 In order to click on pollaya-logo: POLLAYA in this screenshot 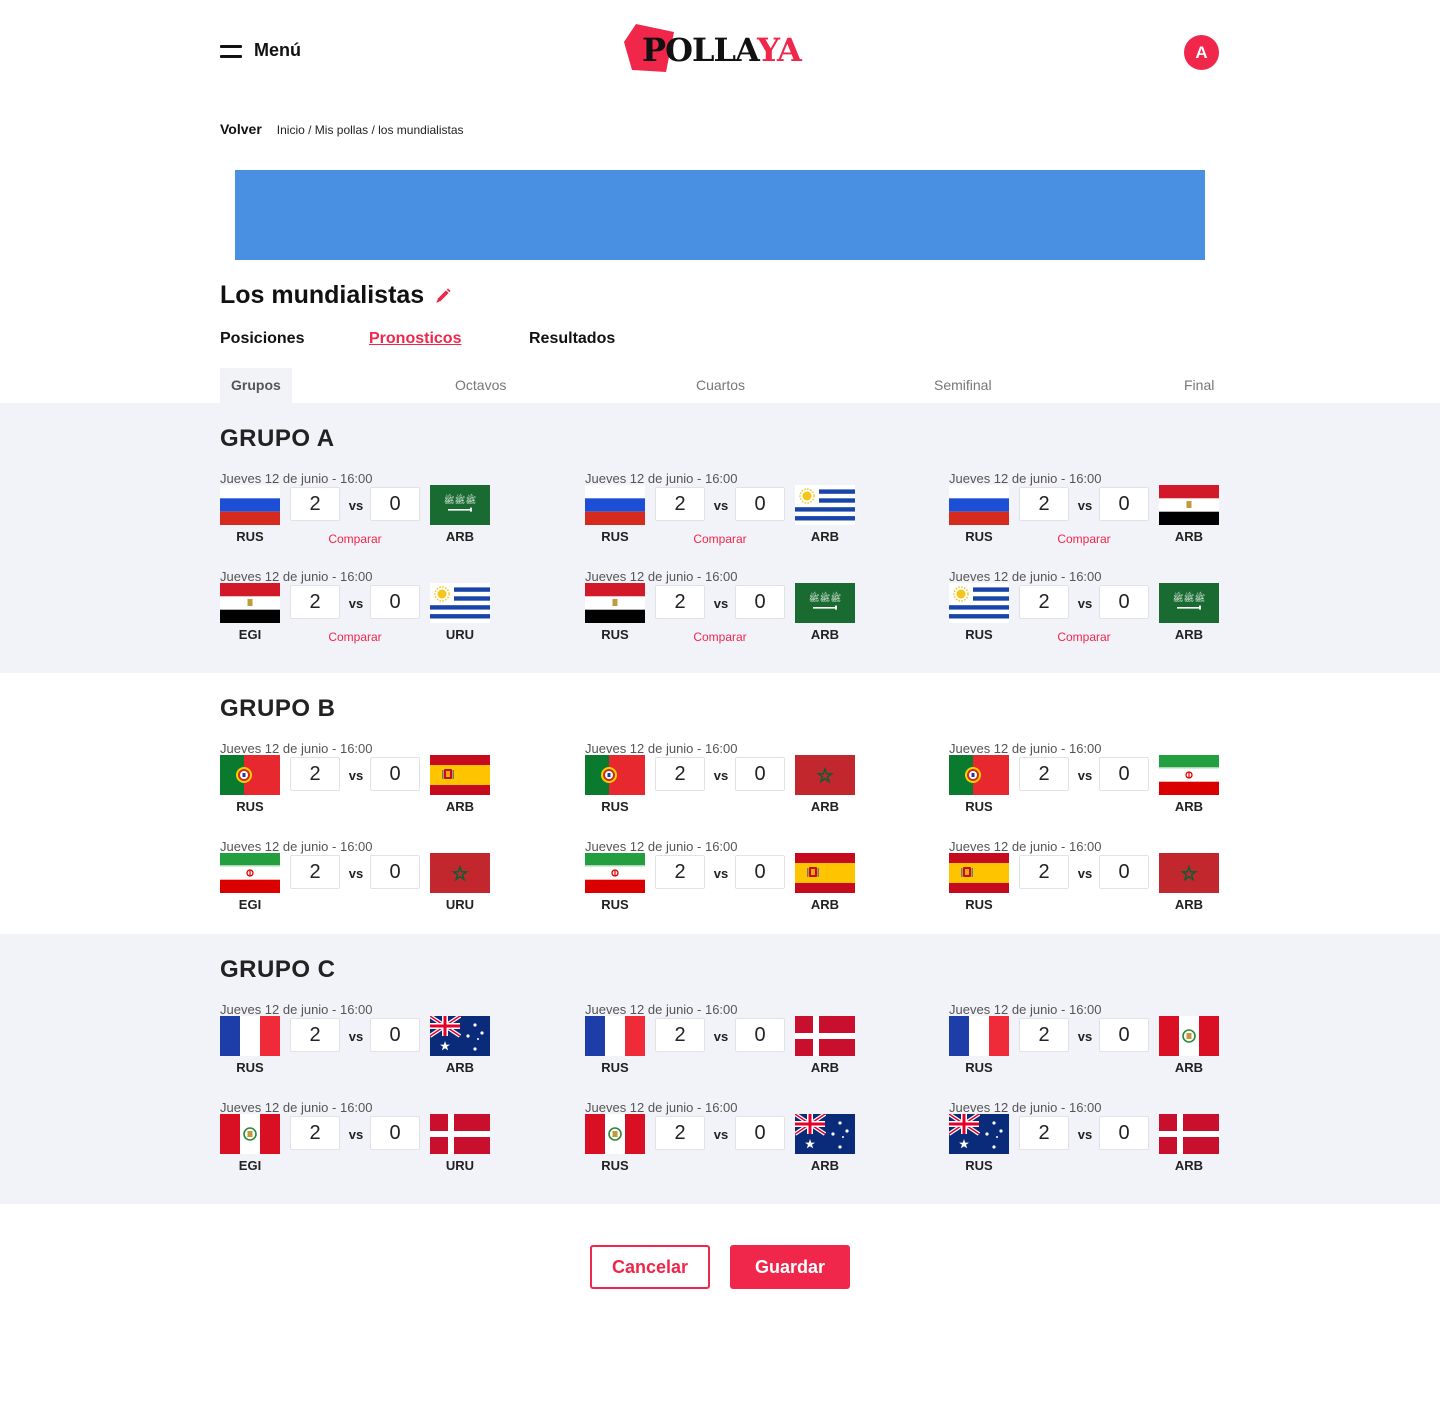, I will do `click(712, 49)`.